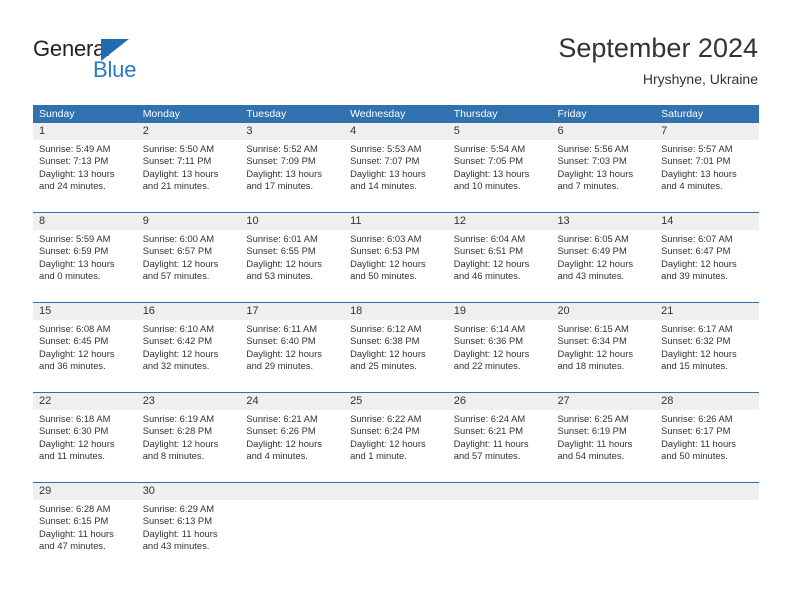 The width and height of the screenshot is (792, 612). Describe the element at coordinates (188, 131) in the screenshot. I see `day-number: 2` at that location.